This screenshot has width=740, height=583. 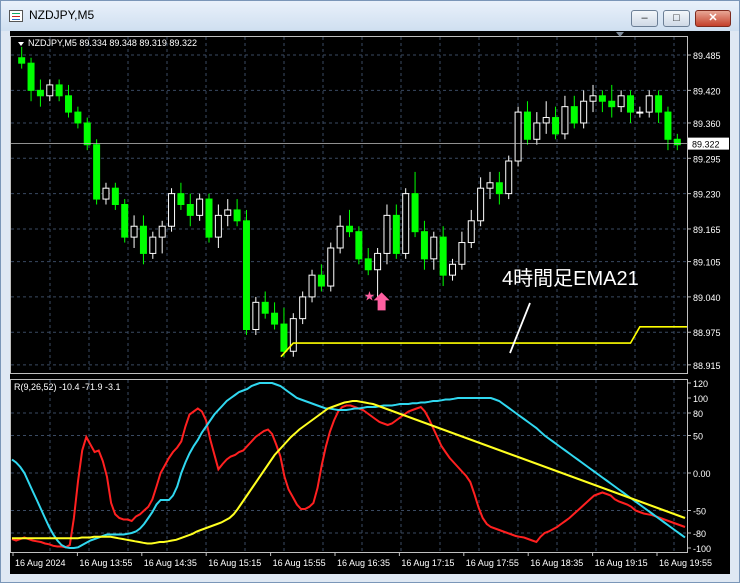 I want to click on x-tick-label: 16 Aug 17:15, so click(x=427, y=563).